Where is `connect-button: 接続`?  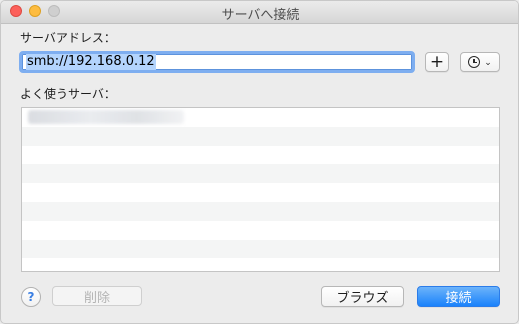 connect-button: 接続 is located at coordinates (458, 296).